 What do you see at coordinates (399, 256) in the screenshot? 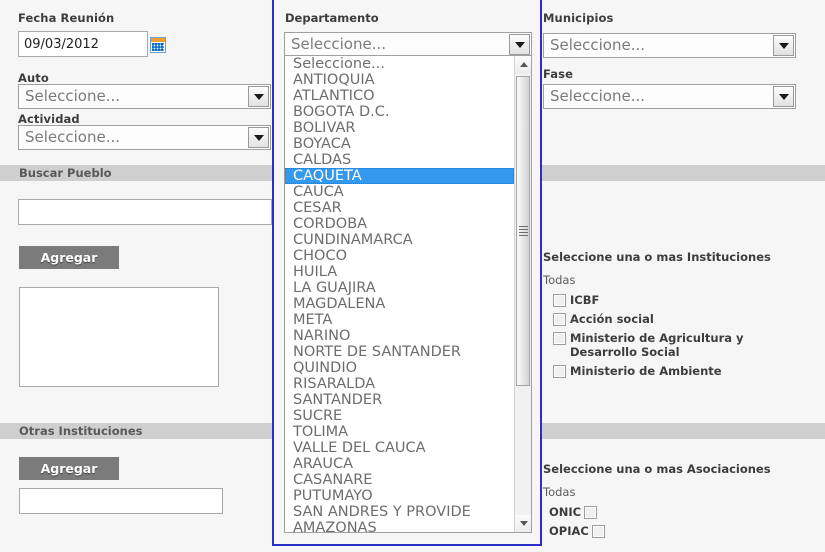
I see `option-item: CHOCO` at bounding box center [399, 256].